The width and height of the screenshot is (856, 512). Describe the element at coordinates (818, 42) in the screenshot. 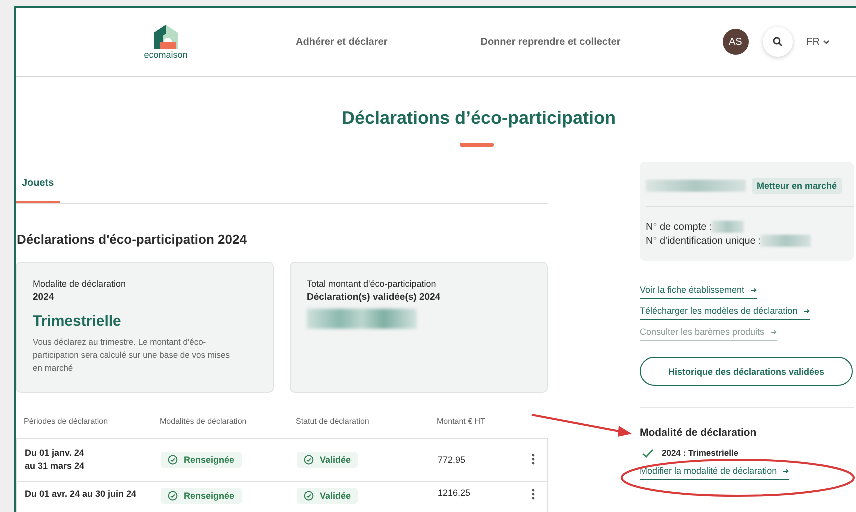

I see `language-selector: FR` at that location.